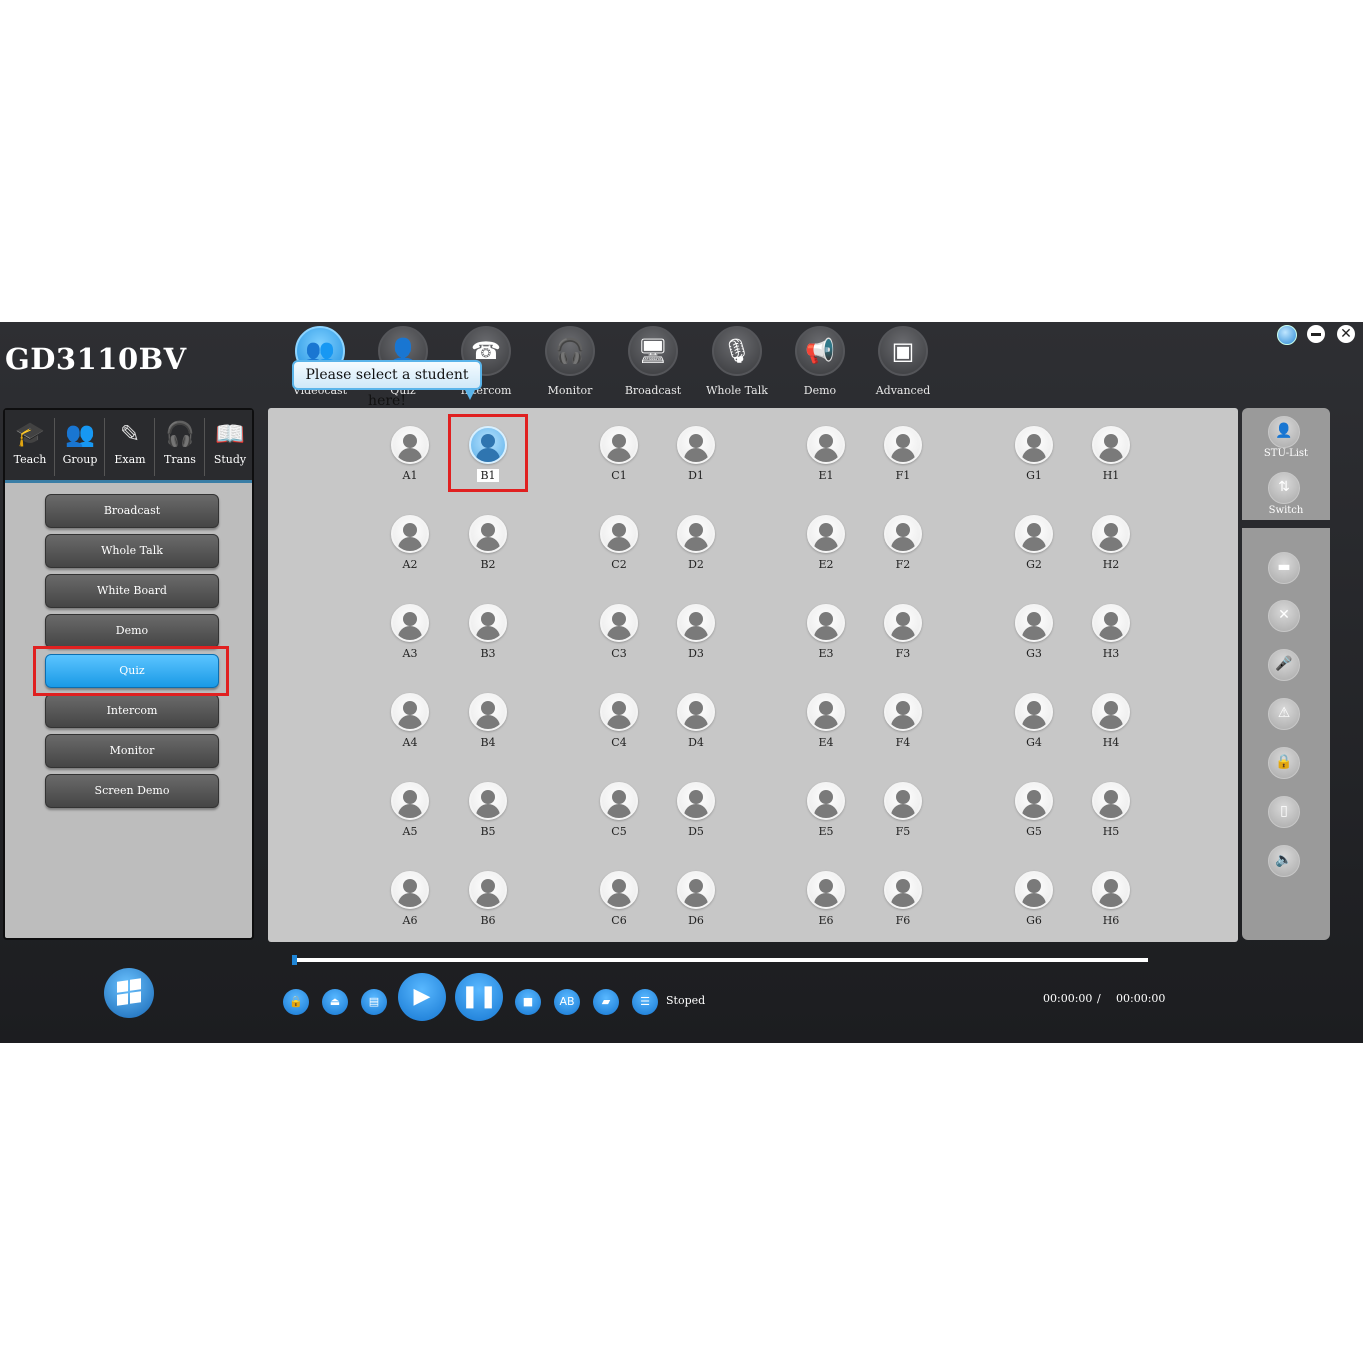 Image resolution: width=1363 pixels, height=1363 pixels. Describe the element at coordinates (1034, 461) in the screenshot. I see `student-seat-g1: G1` at that location.